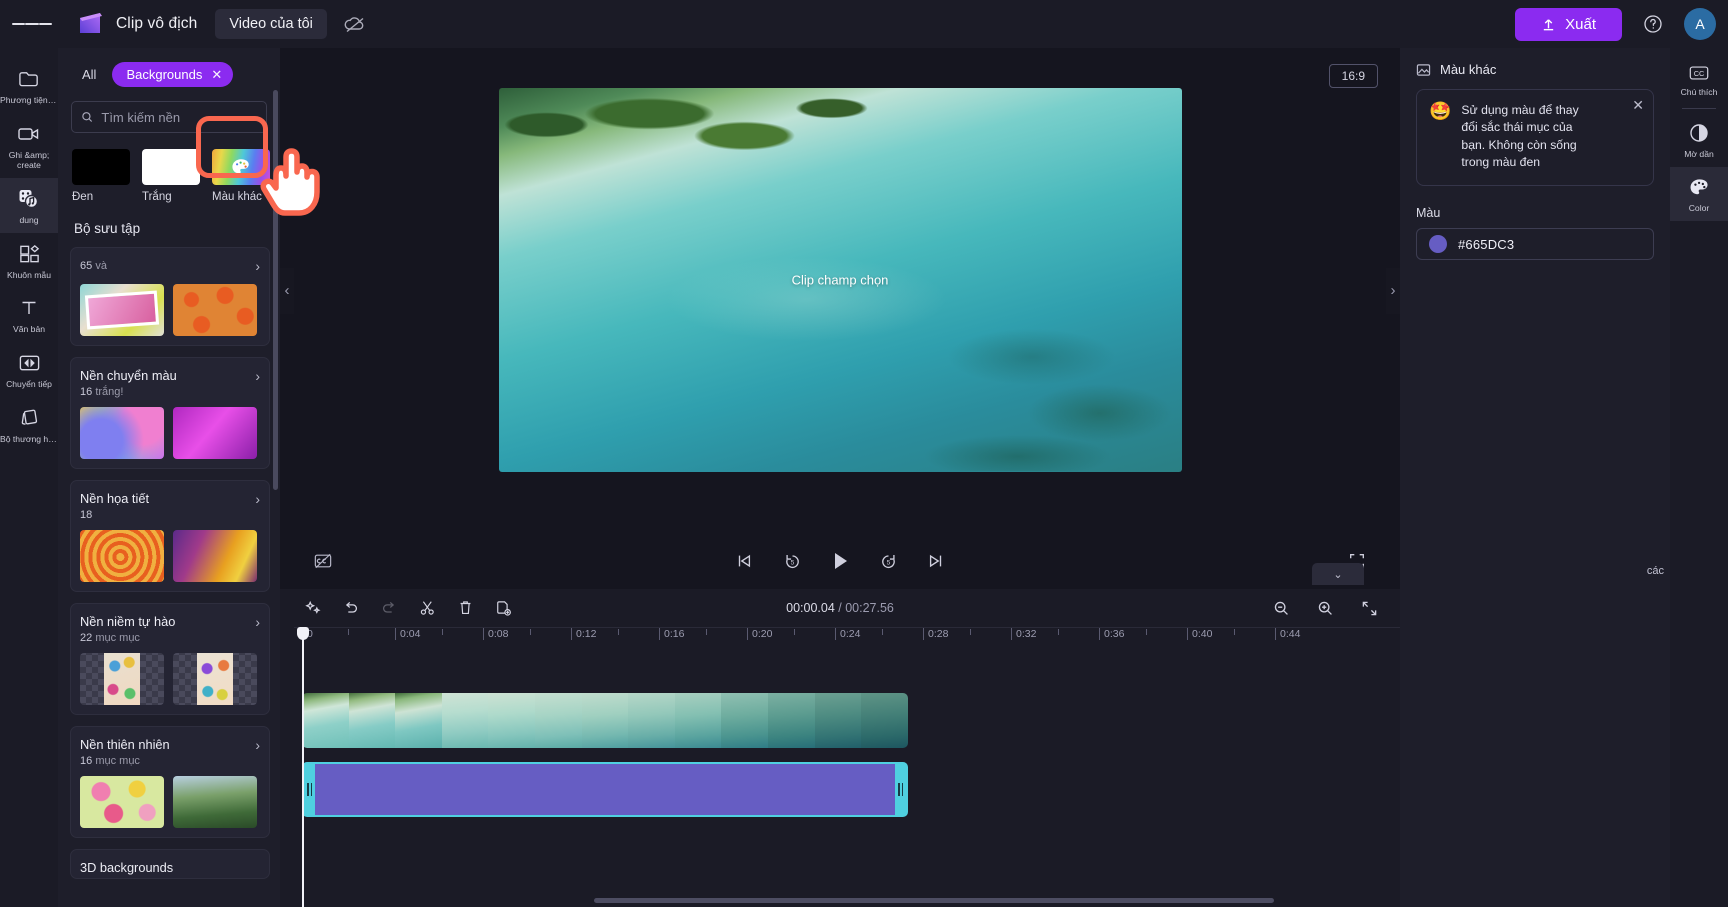 The height and width of the screenshot is (907, 1728). I want to click on fit-timeline-icon, so click(1369, 608).